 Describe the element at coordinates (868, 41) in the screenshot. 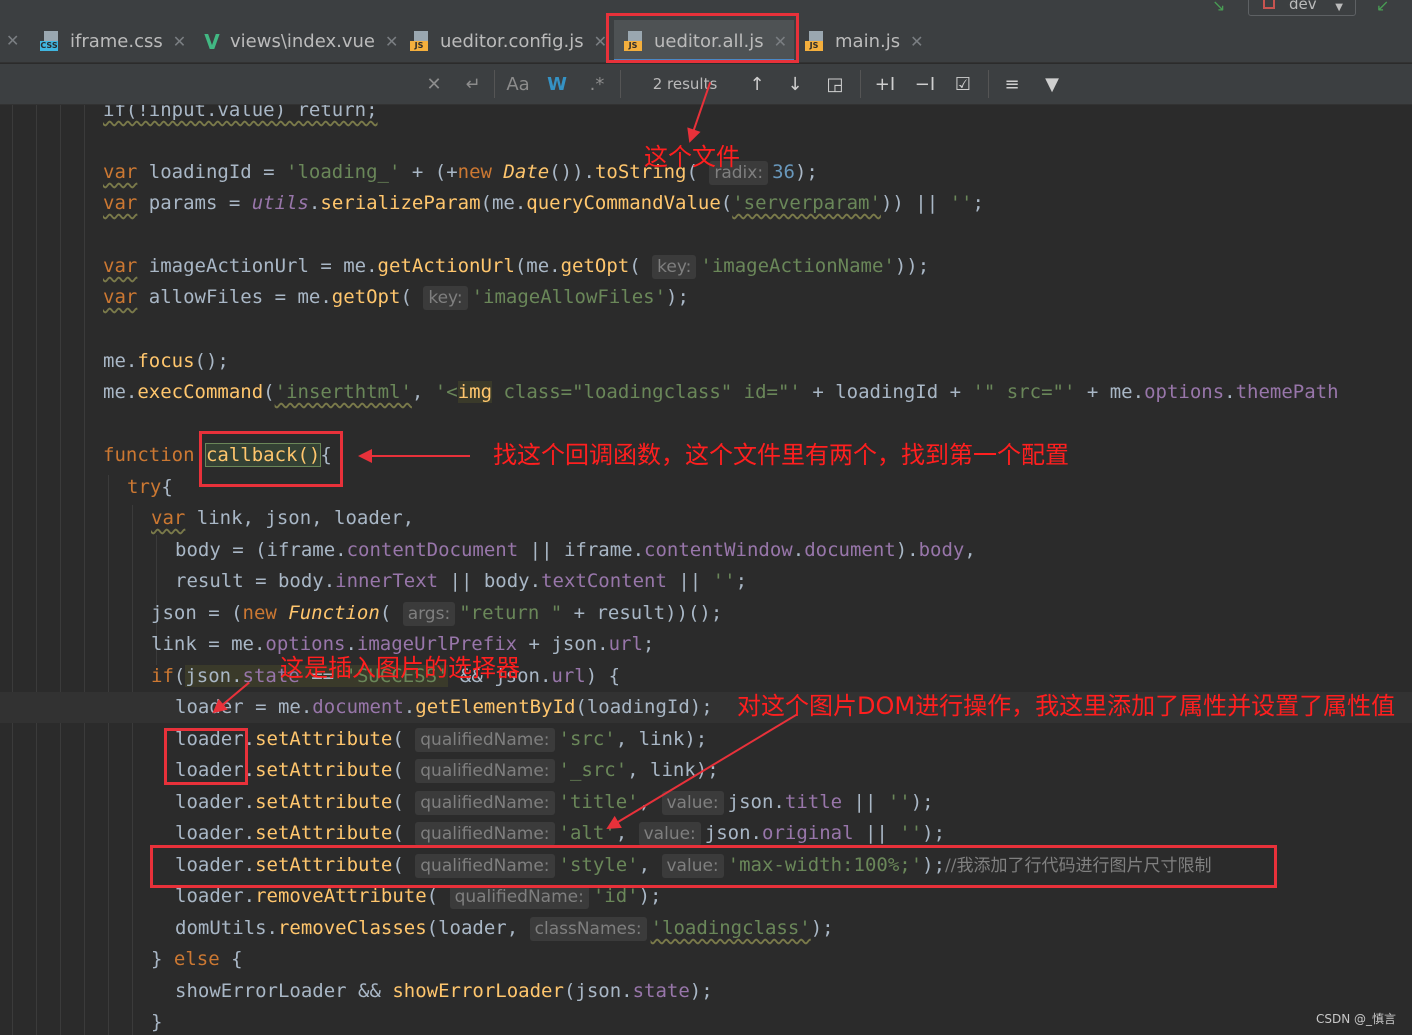

I see `tab-label: main.js` at that location.